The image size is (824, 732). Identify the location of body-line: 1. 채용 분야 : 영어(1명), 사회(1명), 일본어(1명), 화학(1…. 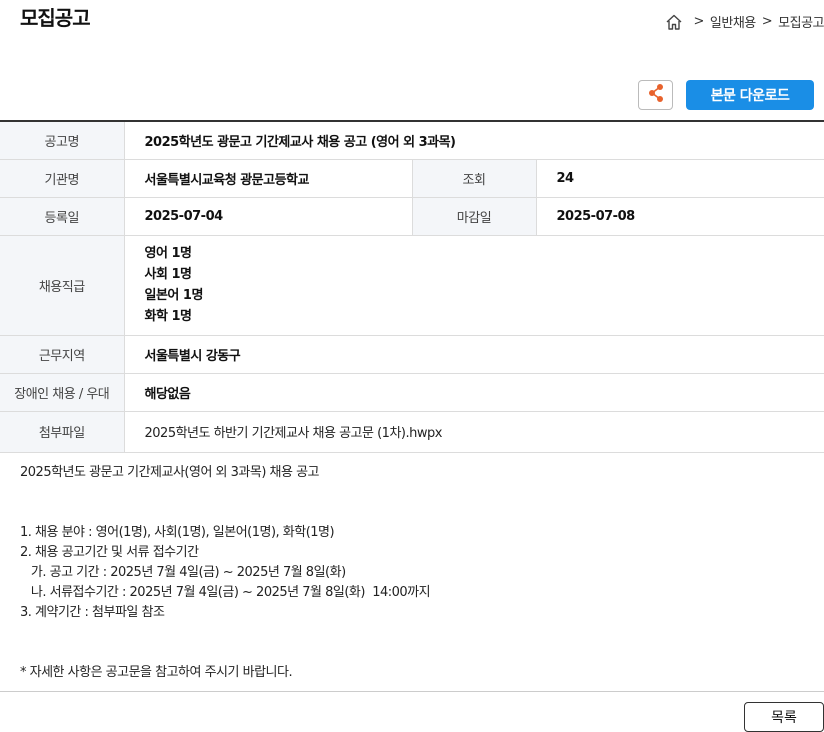
(177, 532).